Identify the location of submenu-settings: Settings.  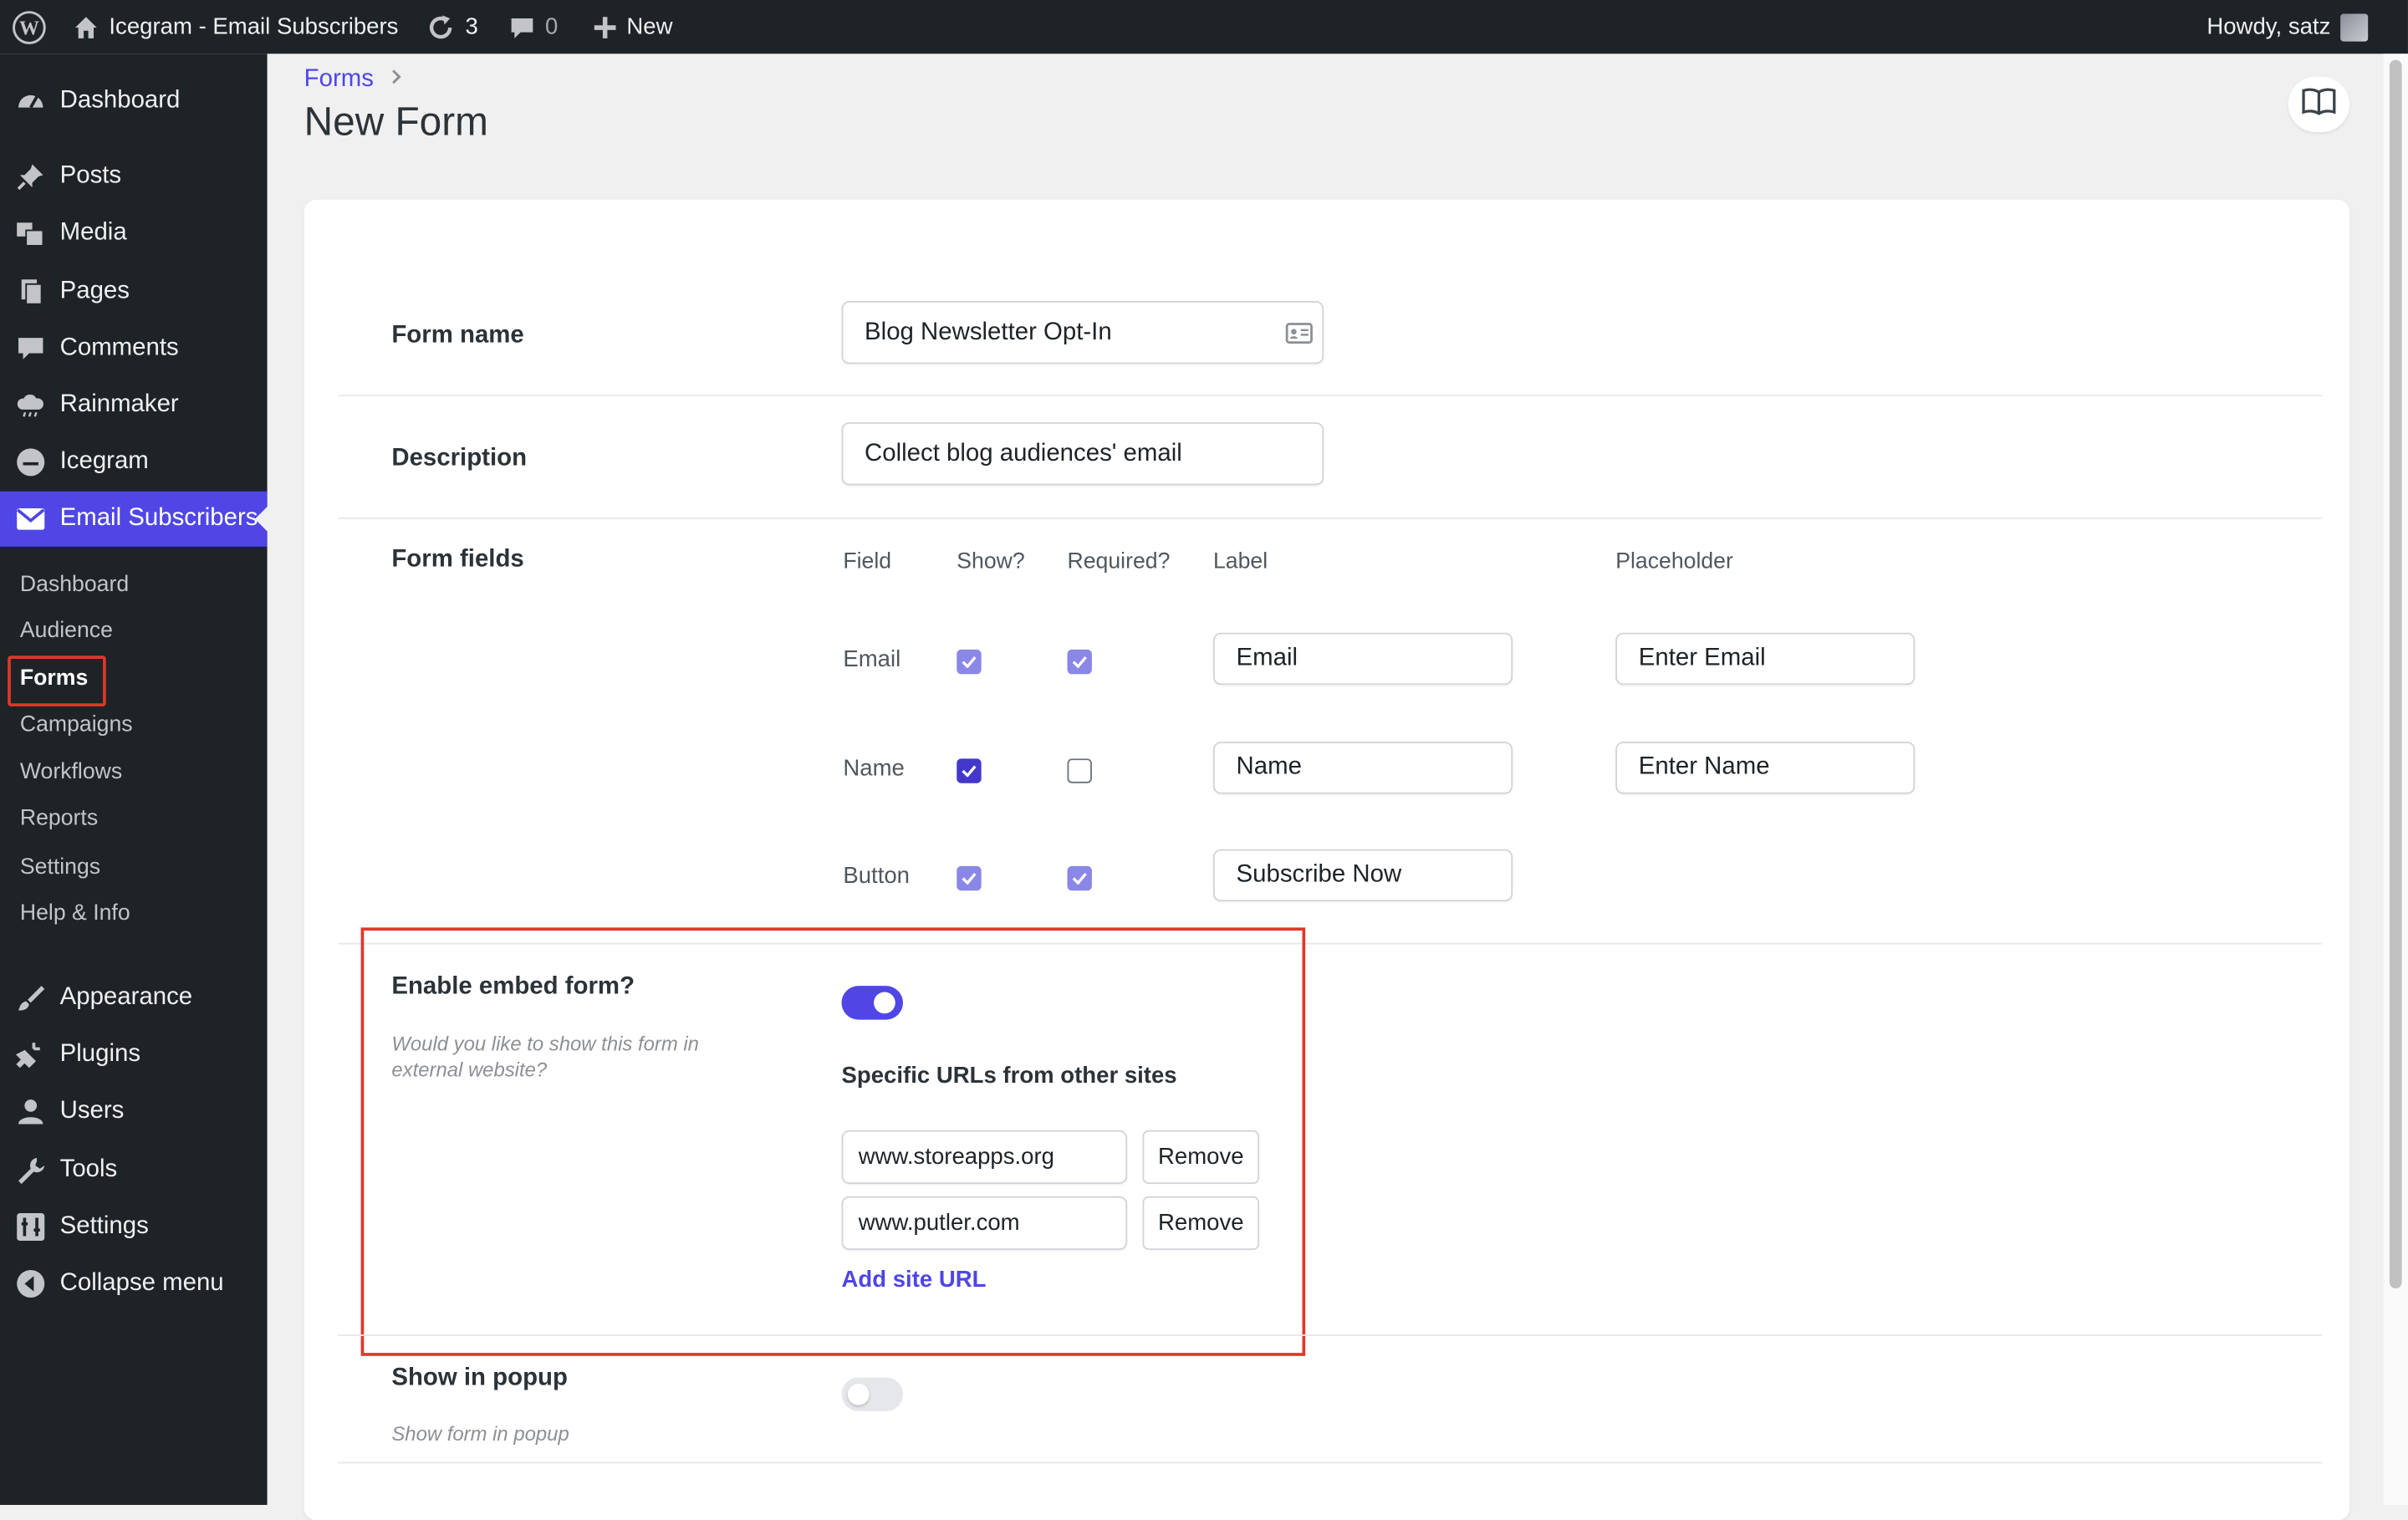
(60, 867).